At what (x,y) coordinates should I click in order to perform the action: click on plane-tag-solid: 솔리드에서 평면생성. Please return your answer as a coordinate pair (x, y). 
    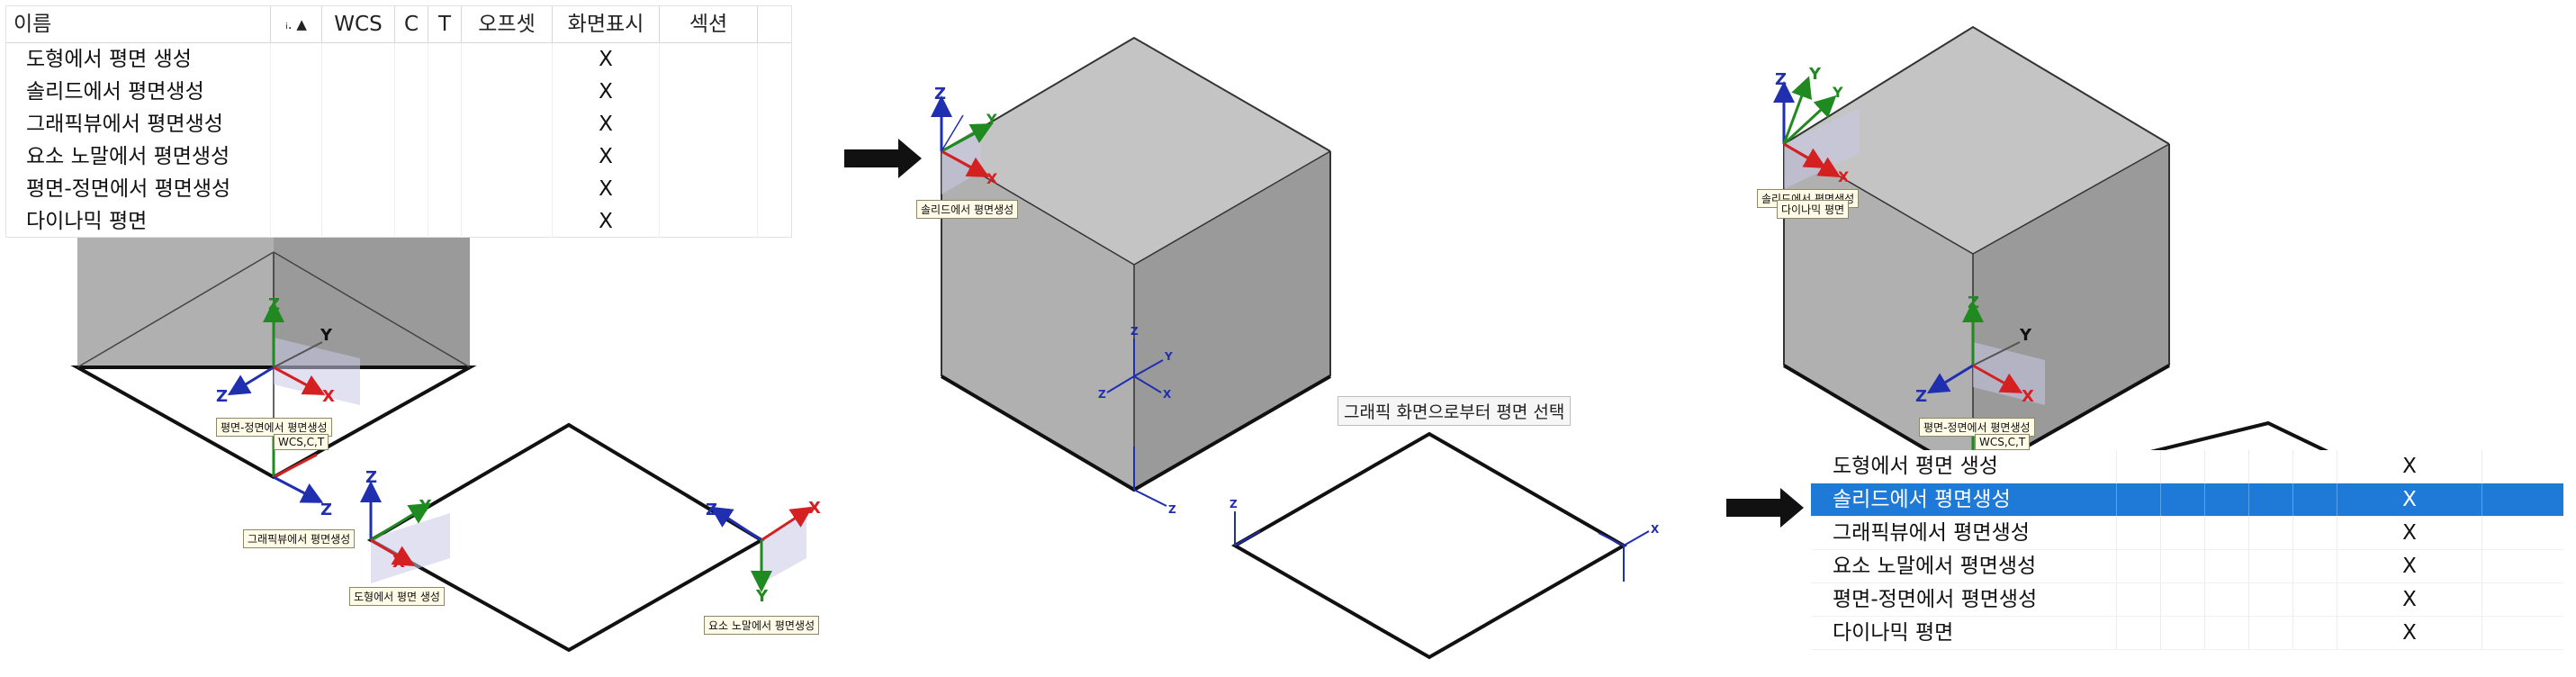
    Looking at the image, I should click on (967, 209).